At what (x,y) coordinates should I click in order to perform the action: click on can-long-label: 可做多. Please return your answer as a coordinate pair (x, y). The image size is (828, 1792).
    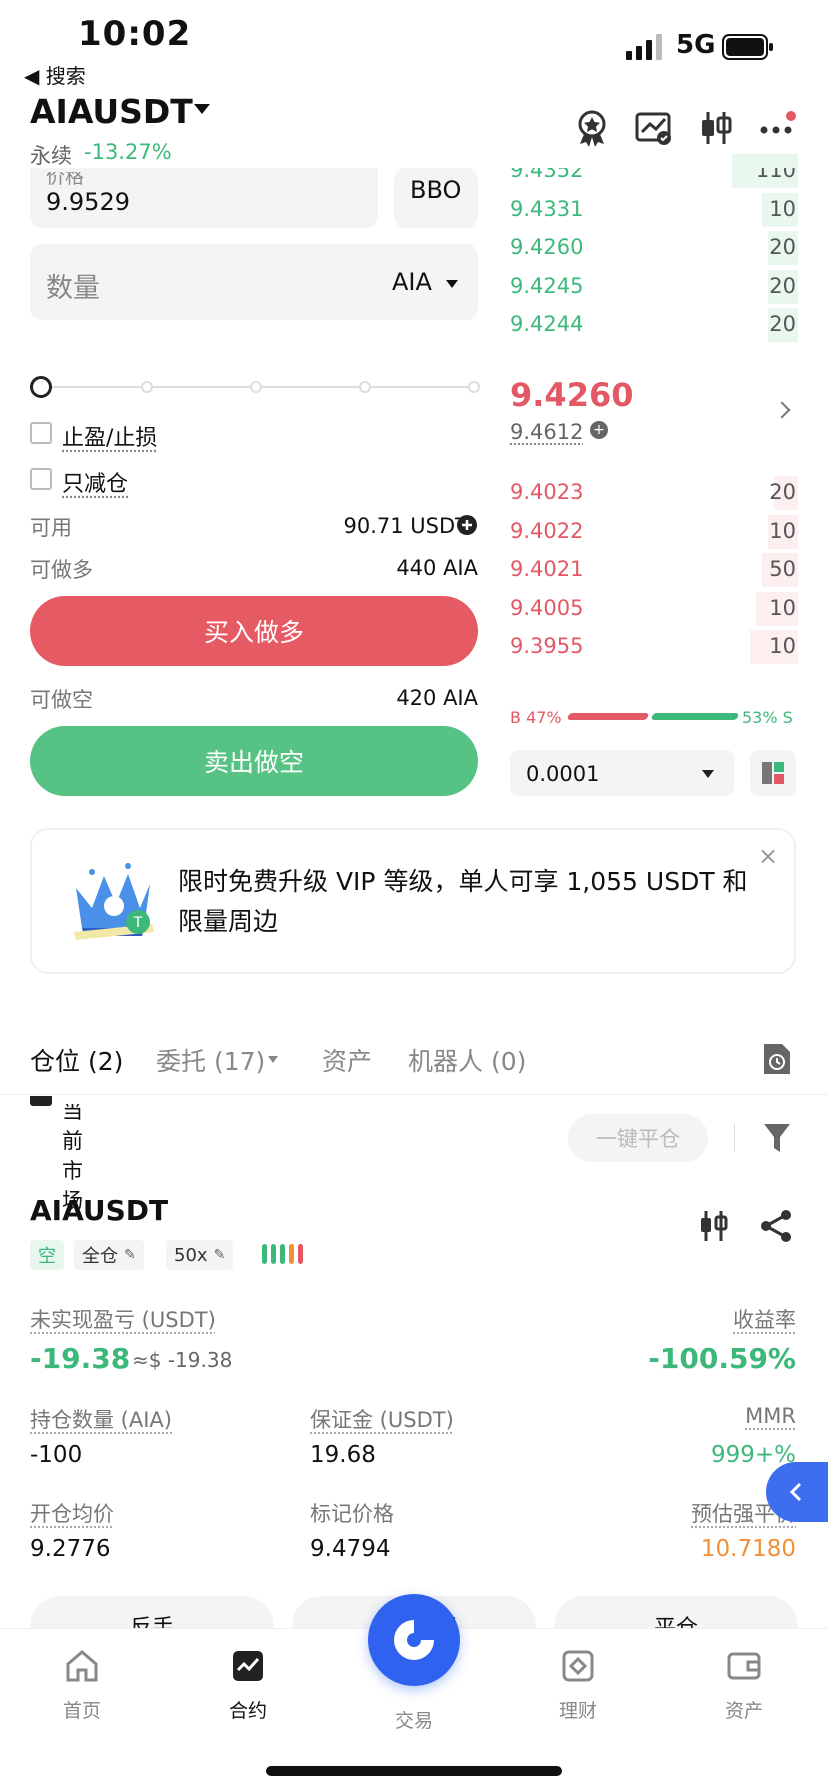
    Looking at the image, I should click on (61, 570).